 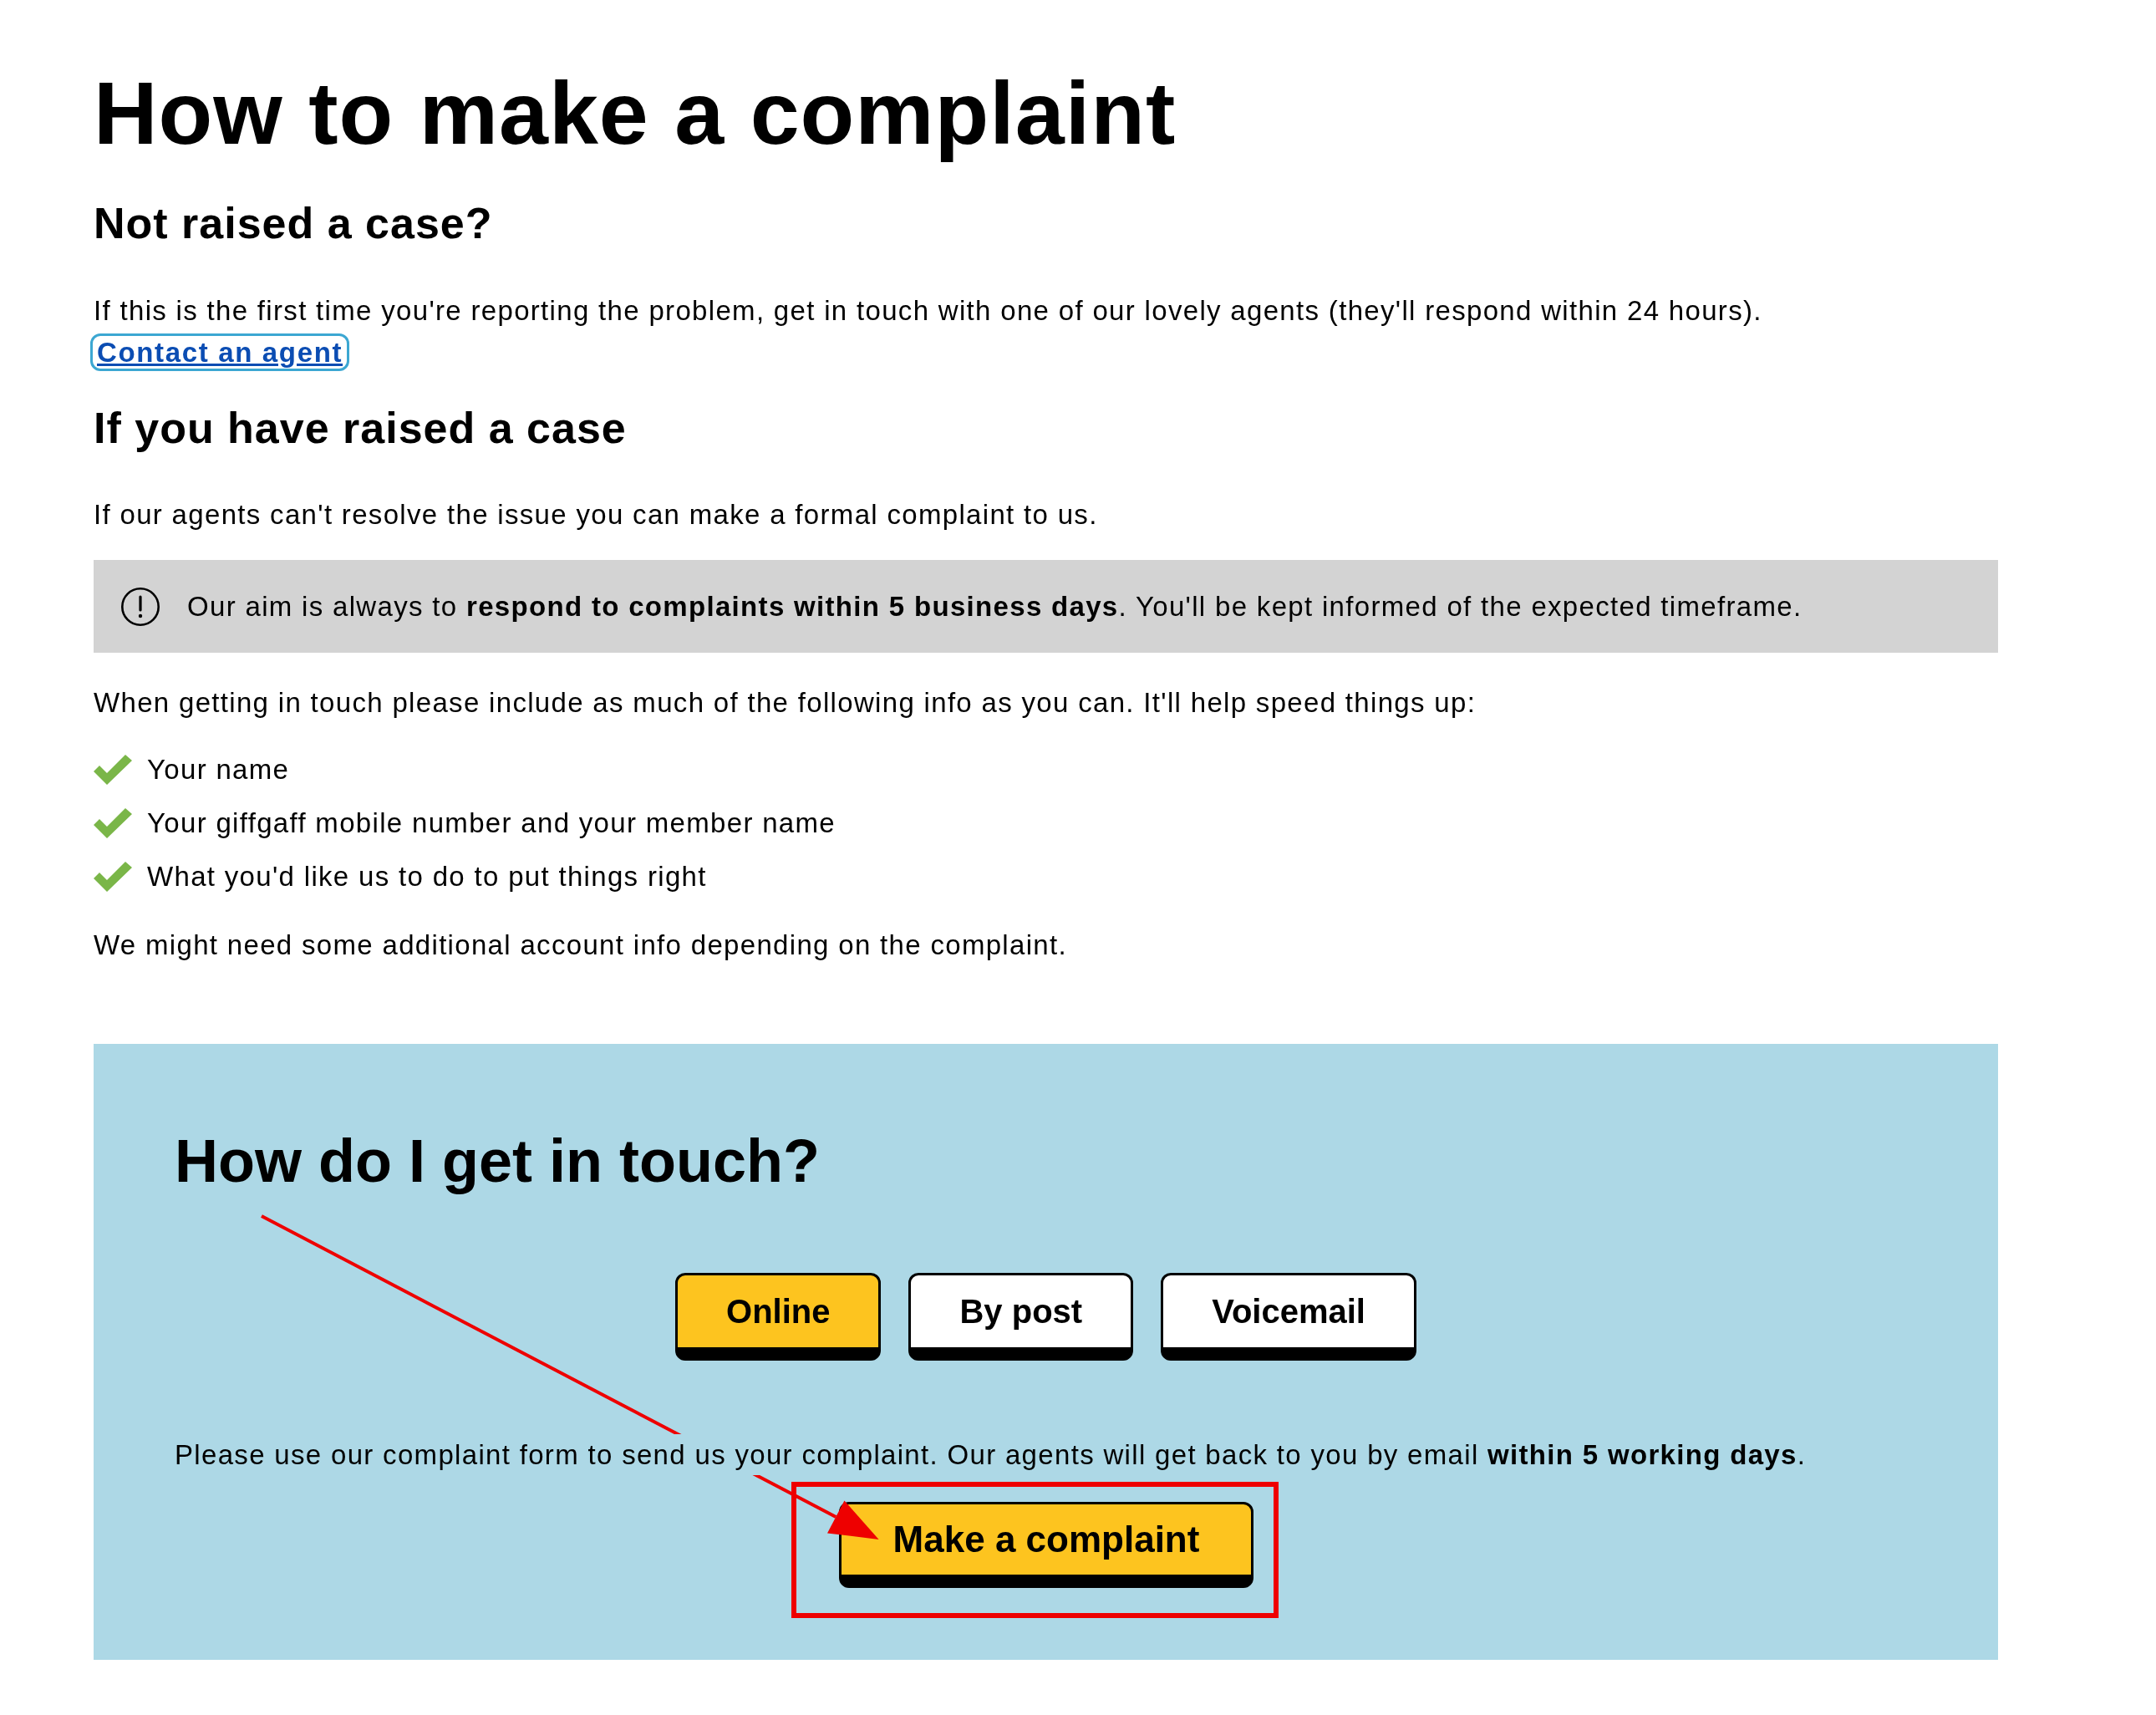 What do you see at coordinates (1046, 332) in the screenshot?
I see `paragraph: If this is the first time you're reporting the problem, get in touch with one of our lovely agents (they'll respond within 24 hours). Contact an agent` at bounding box center [1046, 332].